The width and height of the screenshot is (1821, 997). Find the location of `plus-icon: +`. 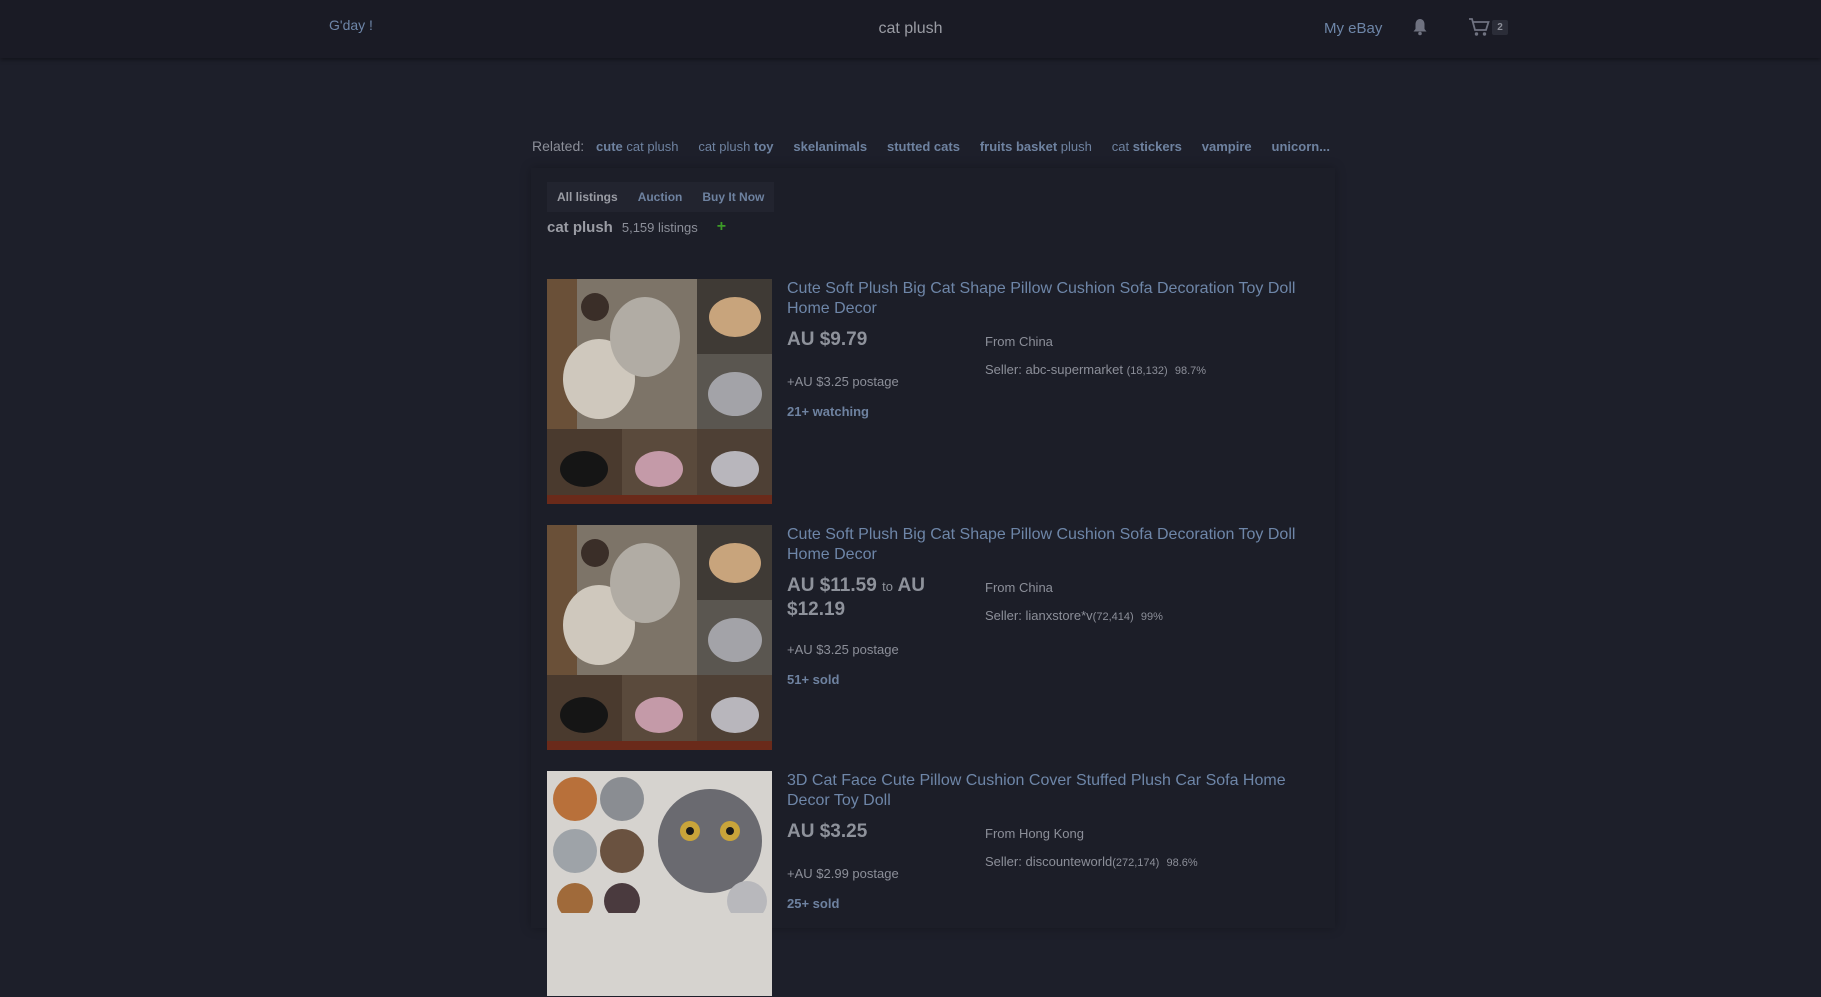

plus-icon: + is located at coordinates (721, 227).